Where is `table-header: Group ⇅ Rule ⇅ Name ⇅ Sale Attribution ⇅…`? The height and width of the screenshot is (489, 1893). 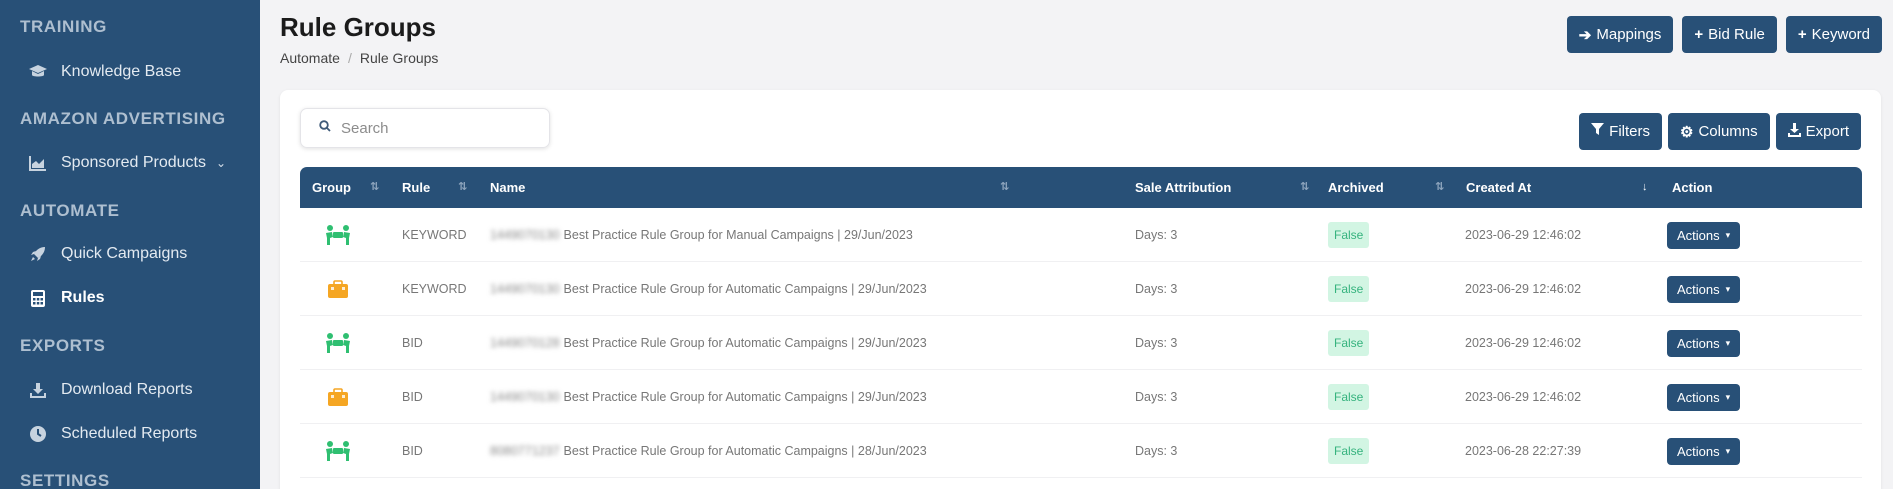 table-header: Group ⇅ Rule ⇅ Name ⇅ Sale Attribution ⇅… is located at coordinates (1081, 187).